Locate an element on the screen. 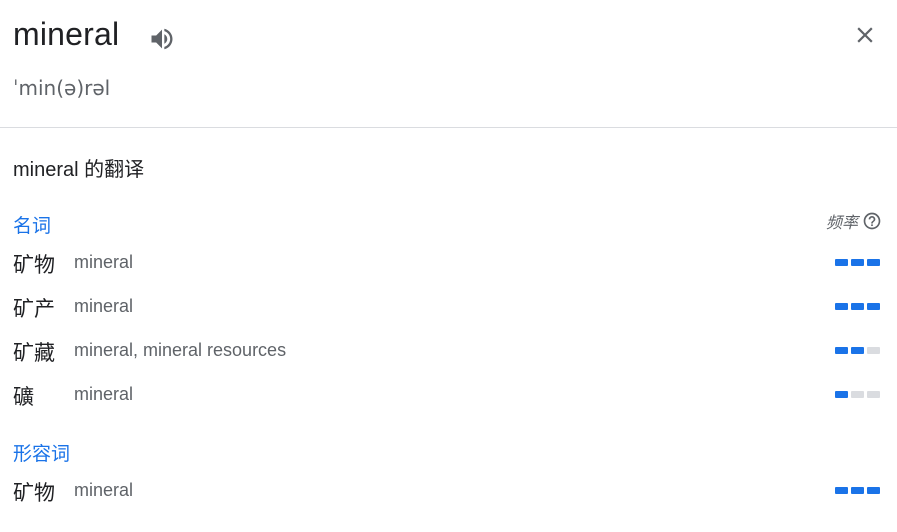 Image resolution: width=897 pixels, height=532 pixels. volume-up-icon is located at coordinates (162, 39).